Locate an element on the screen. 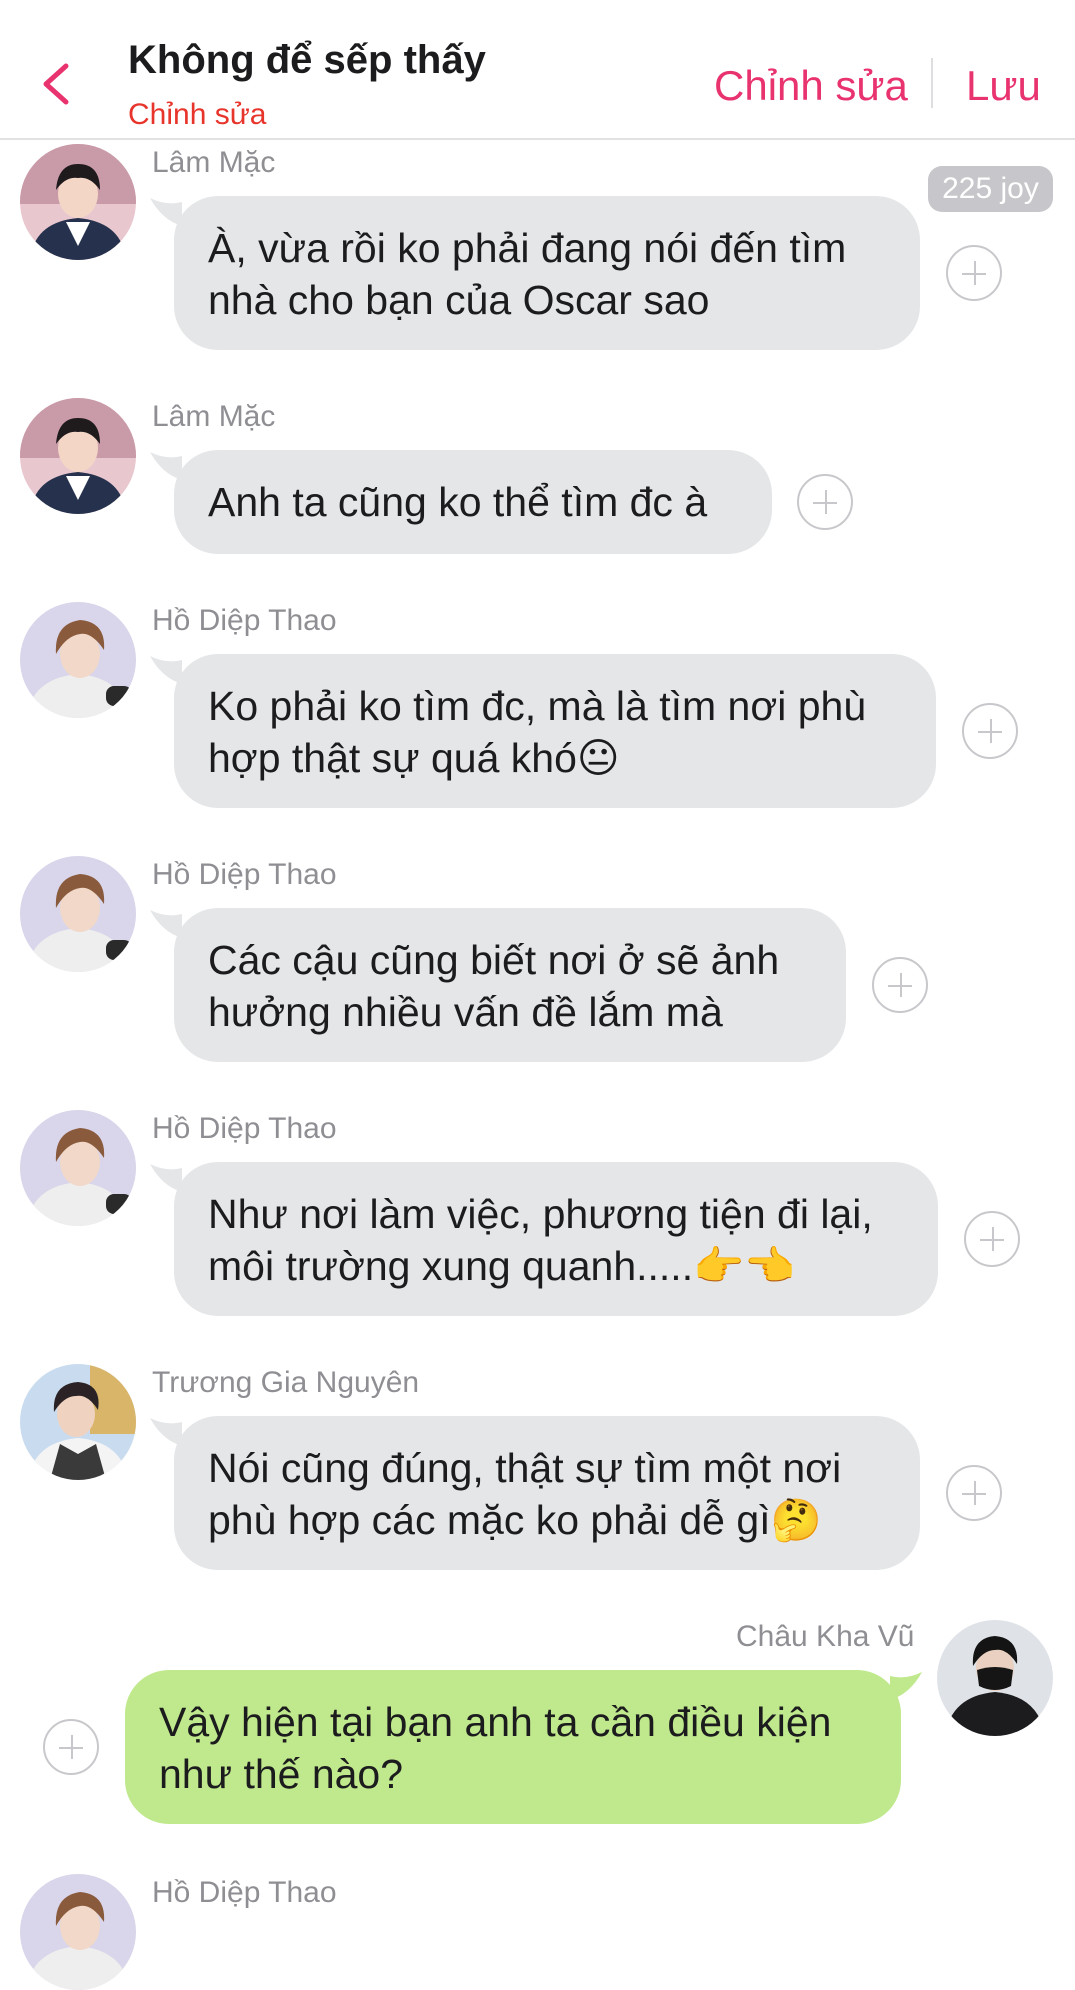  chat-title: Không để sếp thấy is located at coordinates (307, 60).